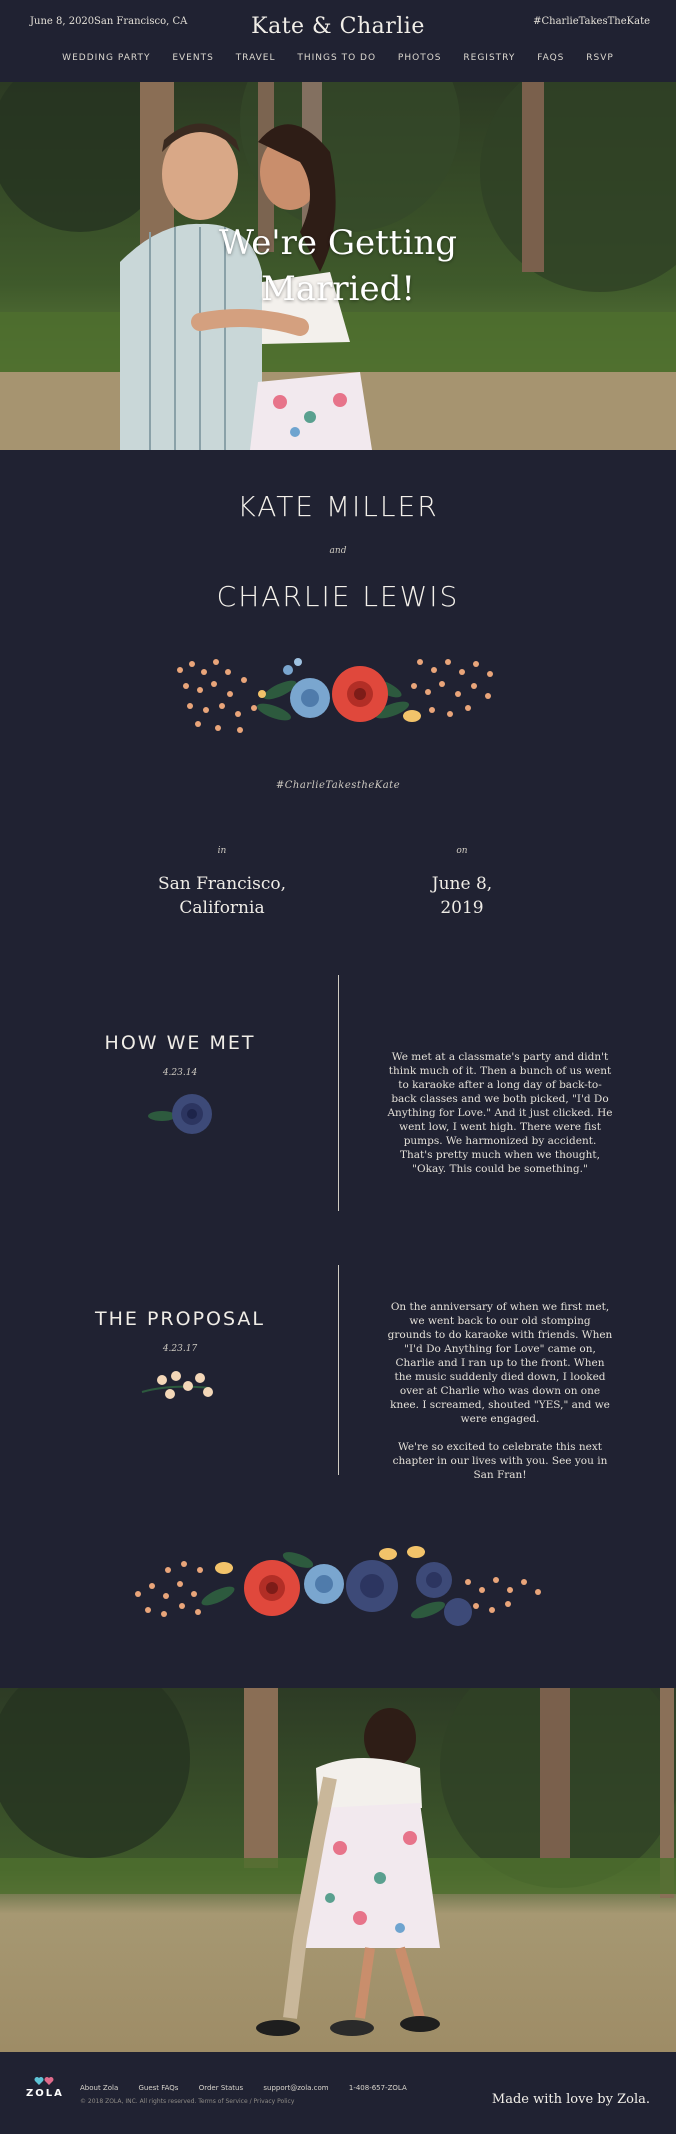 The height and width of the screenshot is (2134, 676). What do you see at coordinates (158, 2088) in the screenshot?
I see `footer-link-guest-faqs: Guest FAQs` at bounding box center [158, 2088].